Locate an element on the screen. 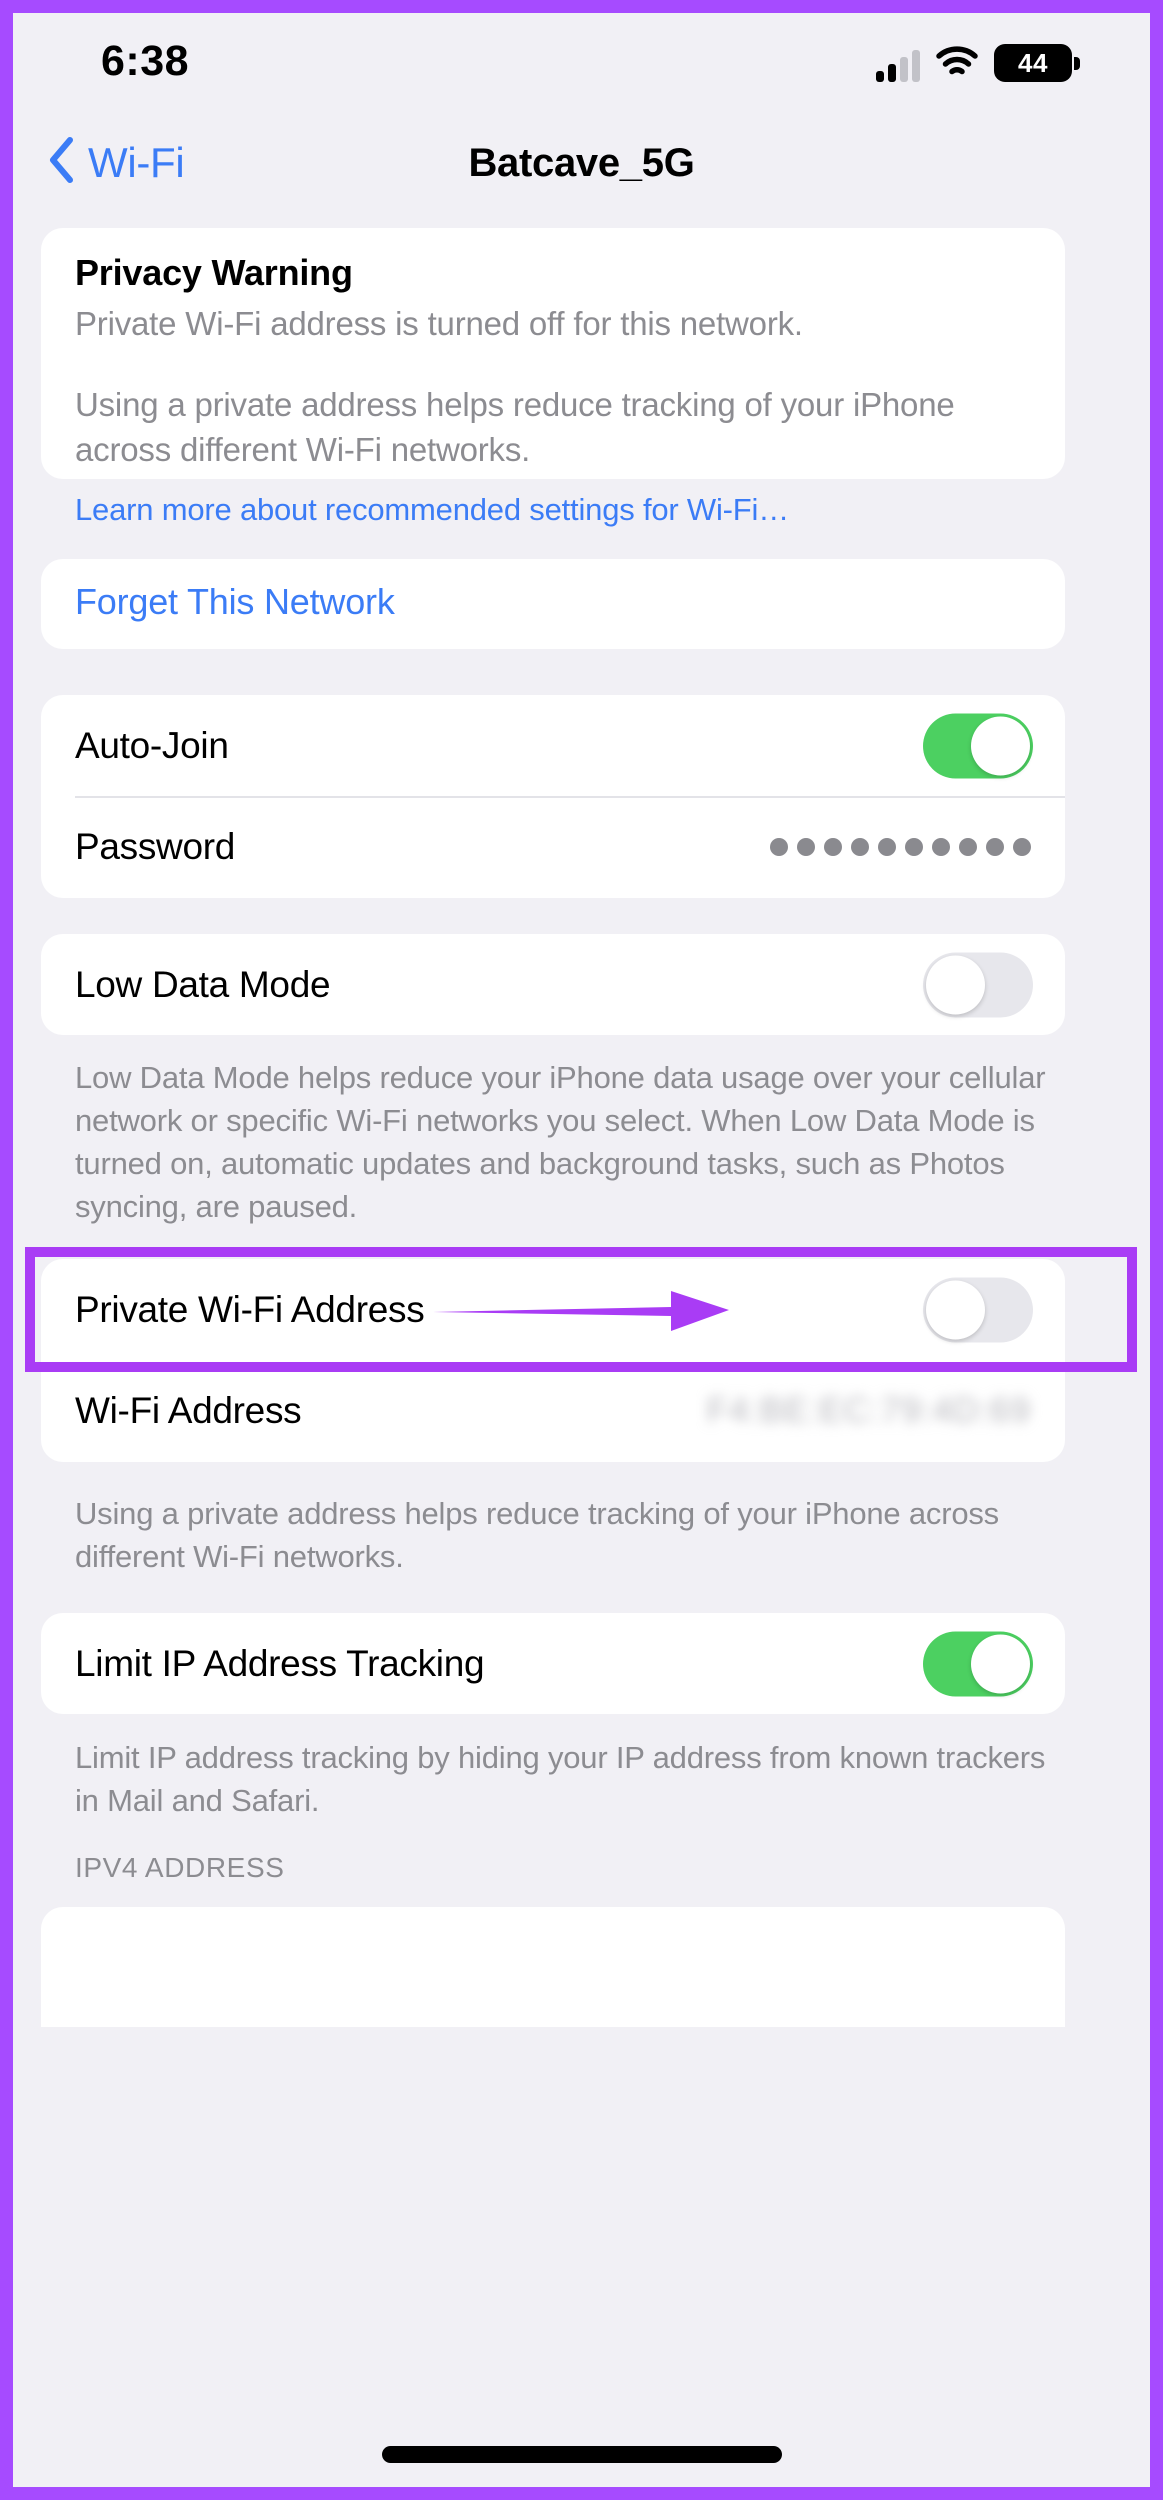 Image resolution: width=1163 pixels, height=2500 pixels. wifi-address-value: F4:BE:EC:79:4D:69 is located at coordinates (868, 1410).